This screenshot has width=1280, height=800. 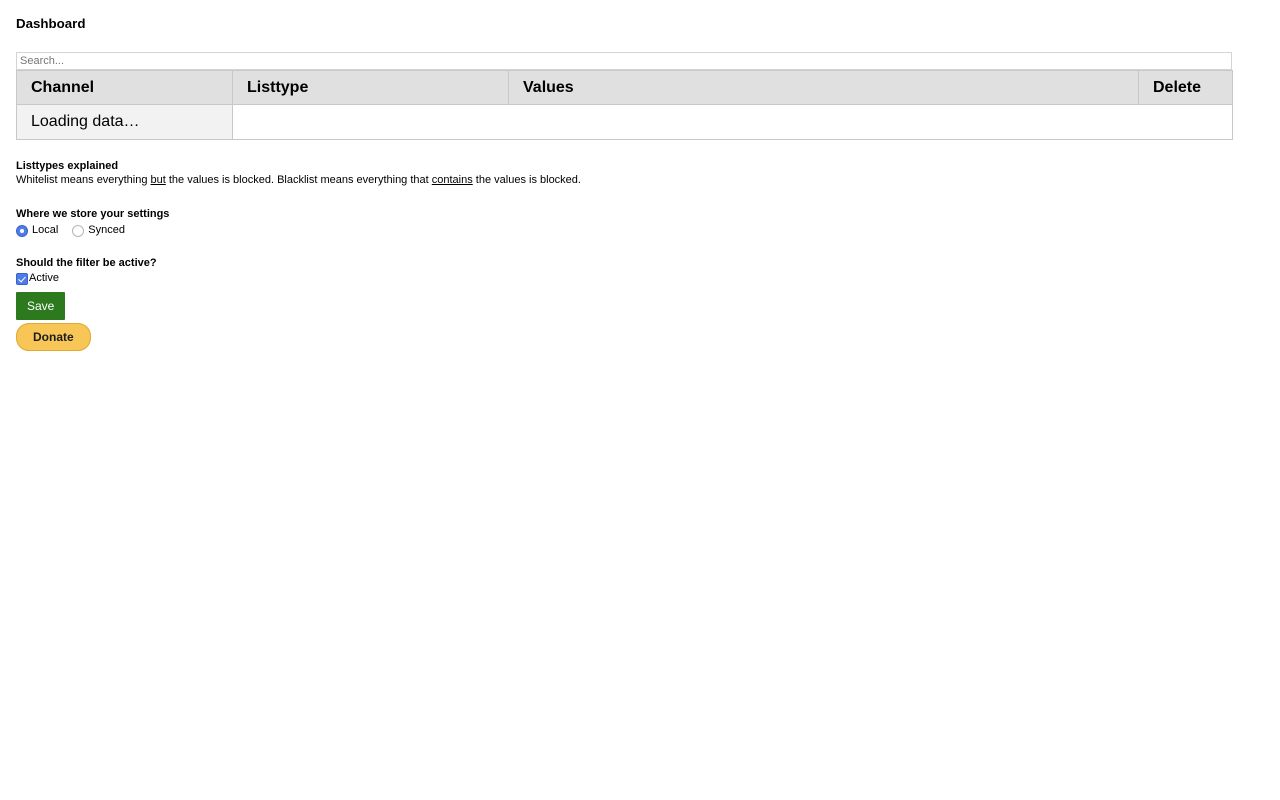 I want to click on column-header-values: Values, so click(x=823, y=88).